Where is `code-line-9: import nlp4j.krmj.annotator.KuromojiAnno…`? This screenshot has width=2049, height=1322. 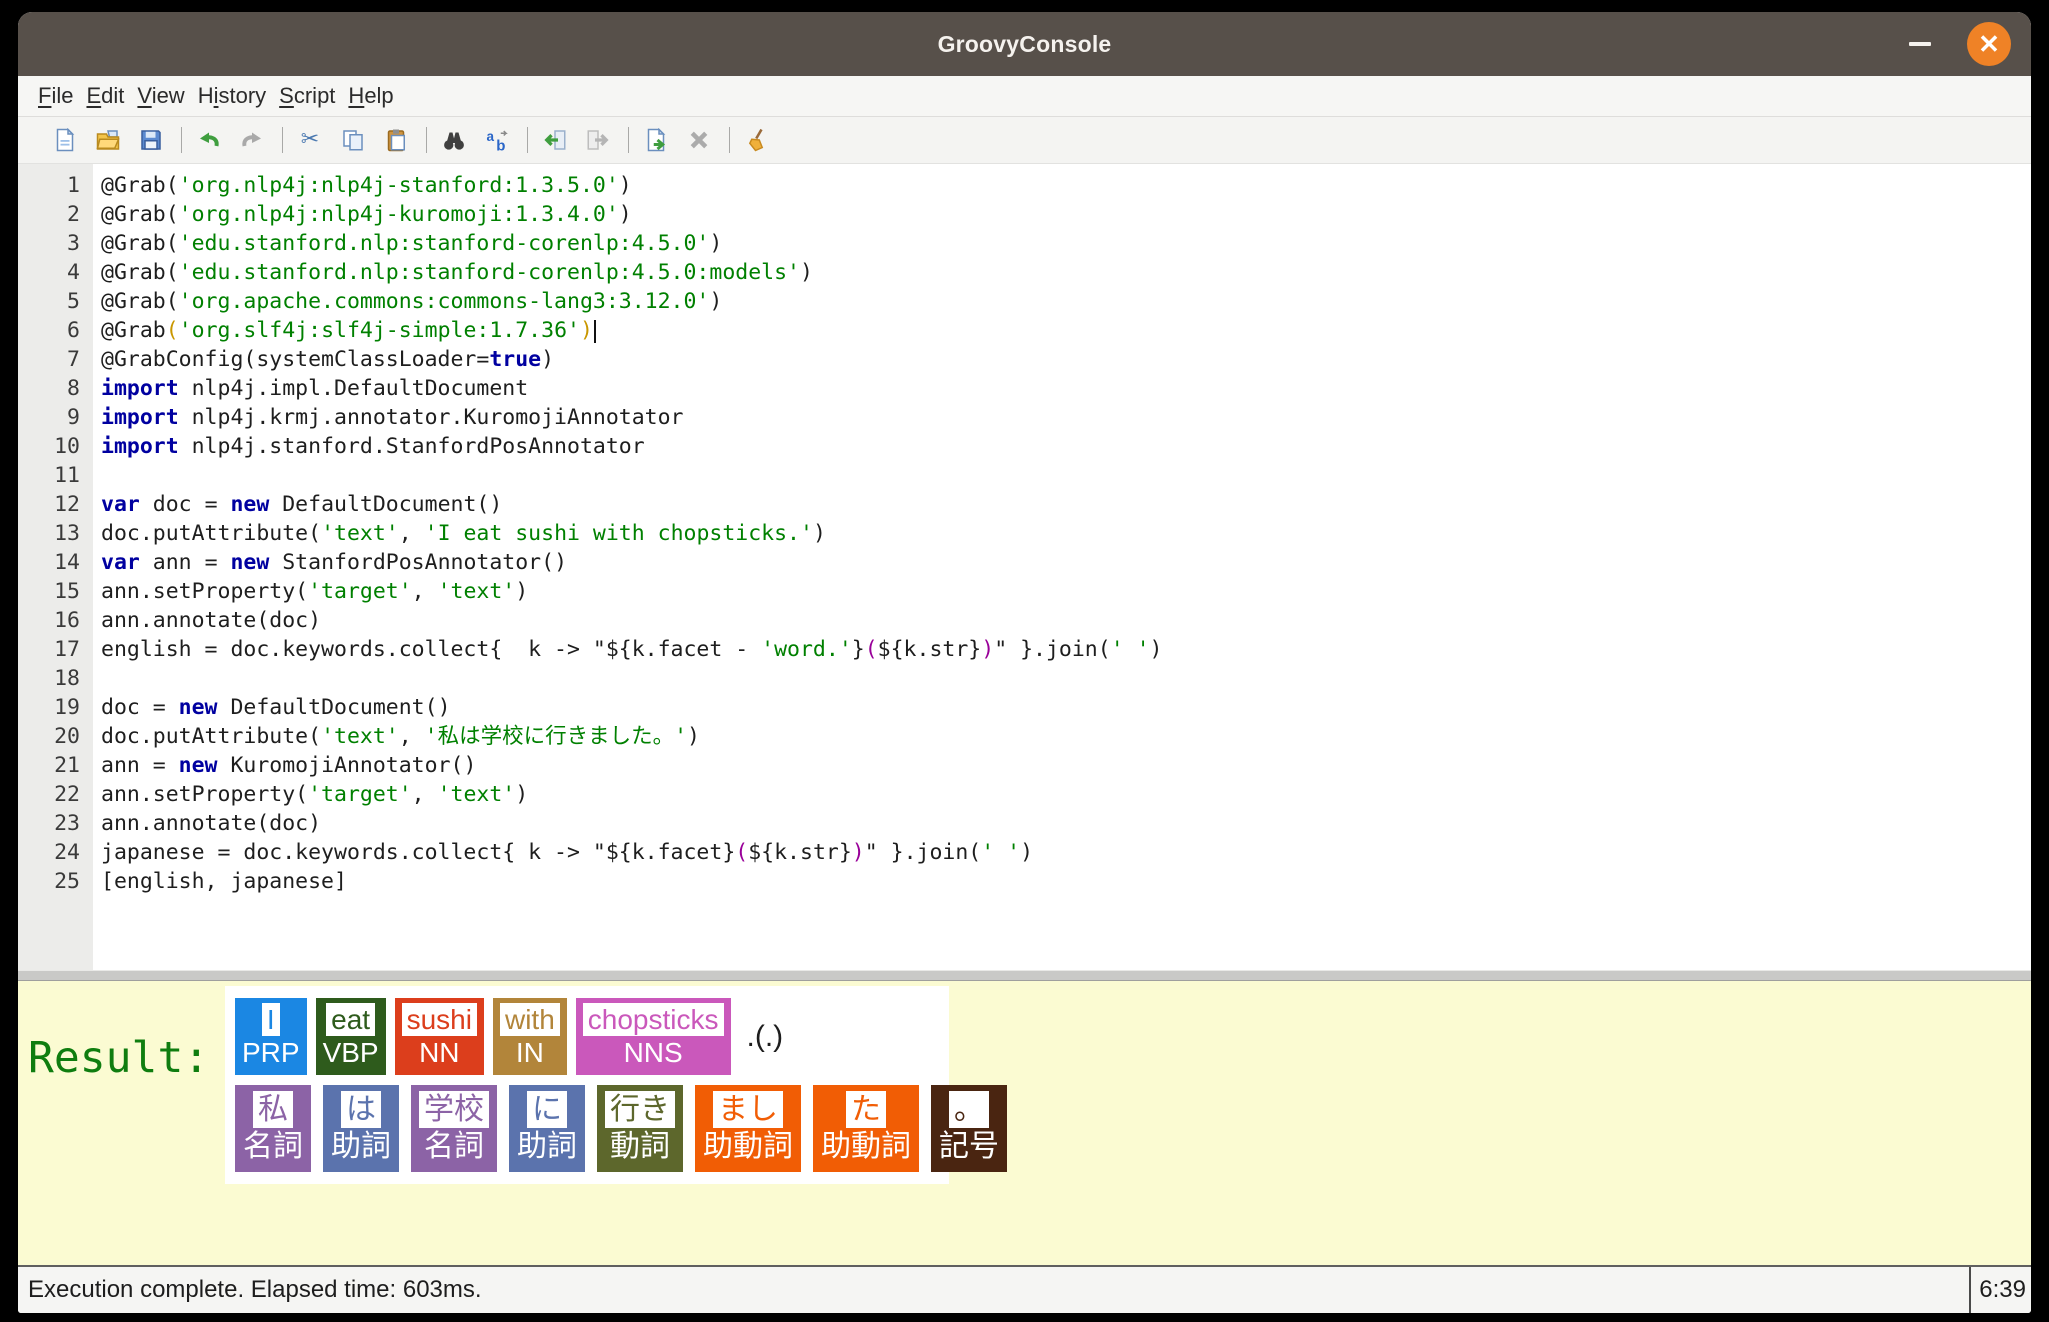 code-line-9: import nlp4j.krmj.annotator.KuromojiAnno… is located at coordinates (392, 417).